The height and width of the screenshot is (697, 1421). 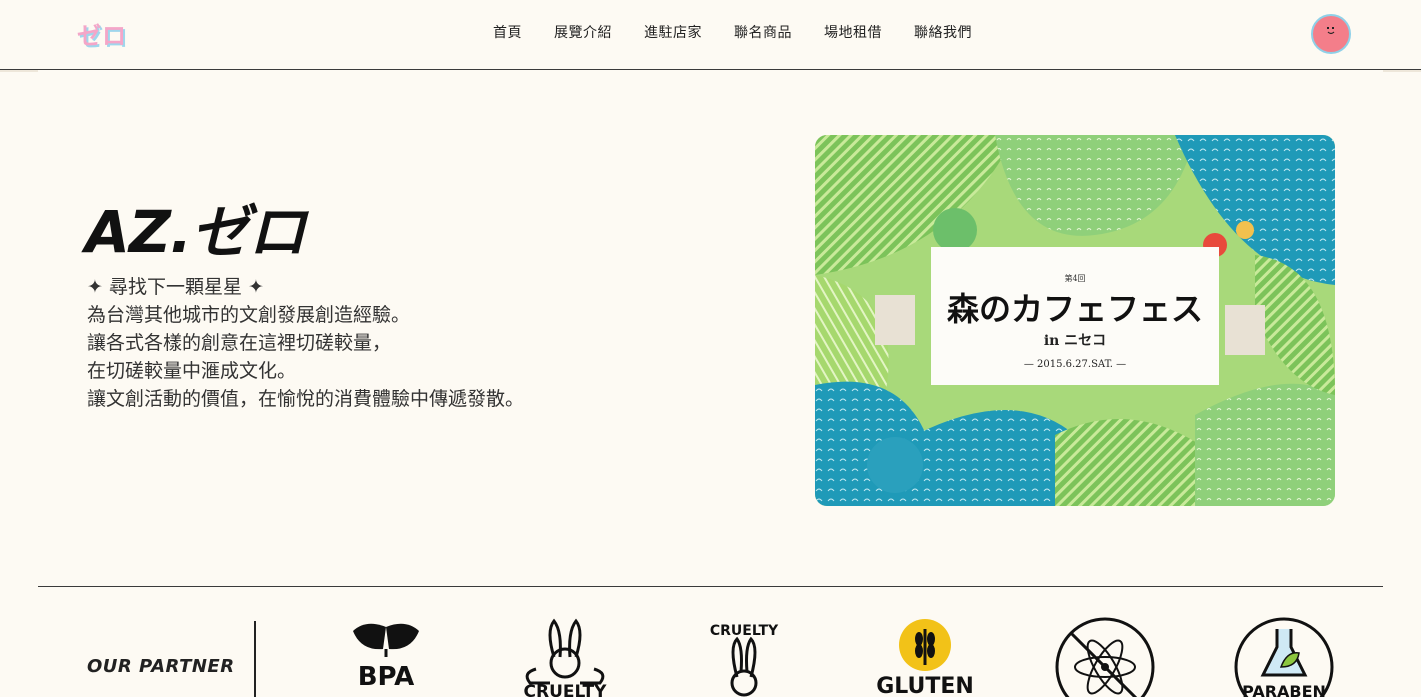 What do you see at coordinates (744, 660) in the screenshot?
I see `cruelty-stamp-icon: CRUELTY` at bounding box center [744, 660].